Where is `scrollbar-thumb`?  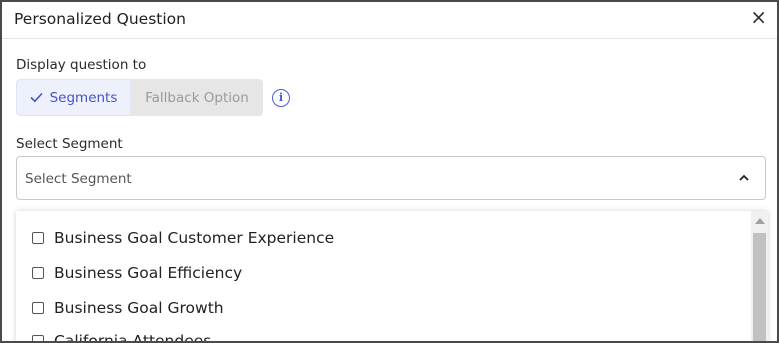
scrollbar-thumb is located at coordinates (759, 287).